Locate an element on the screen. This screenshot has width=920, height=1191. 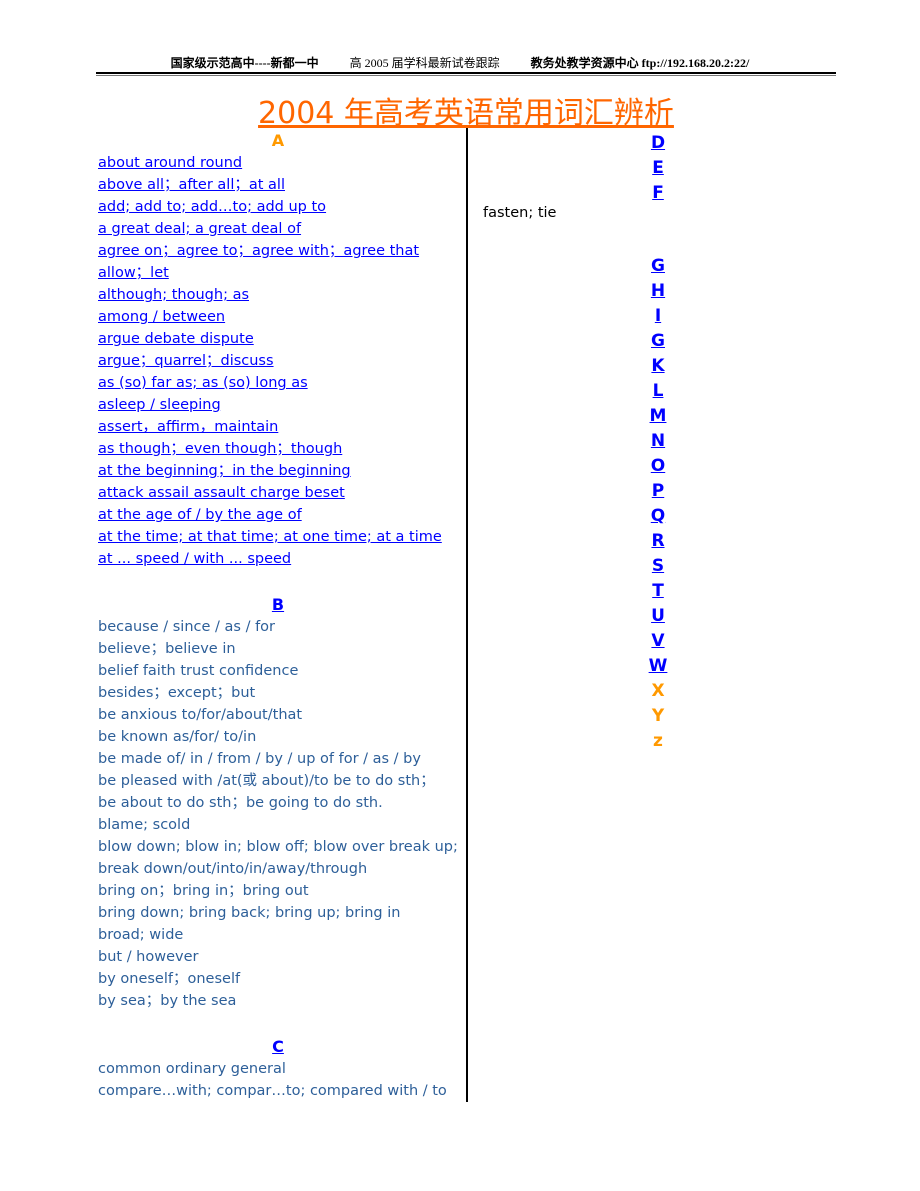
letter-index-link: W is located at coordinates (658, 666).